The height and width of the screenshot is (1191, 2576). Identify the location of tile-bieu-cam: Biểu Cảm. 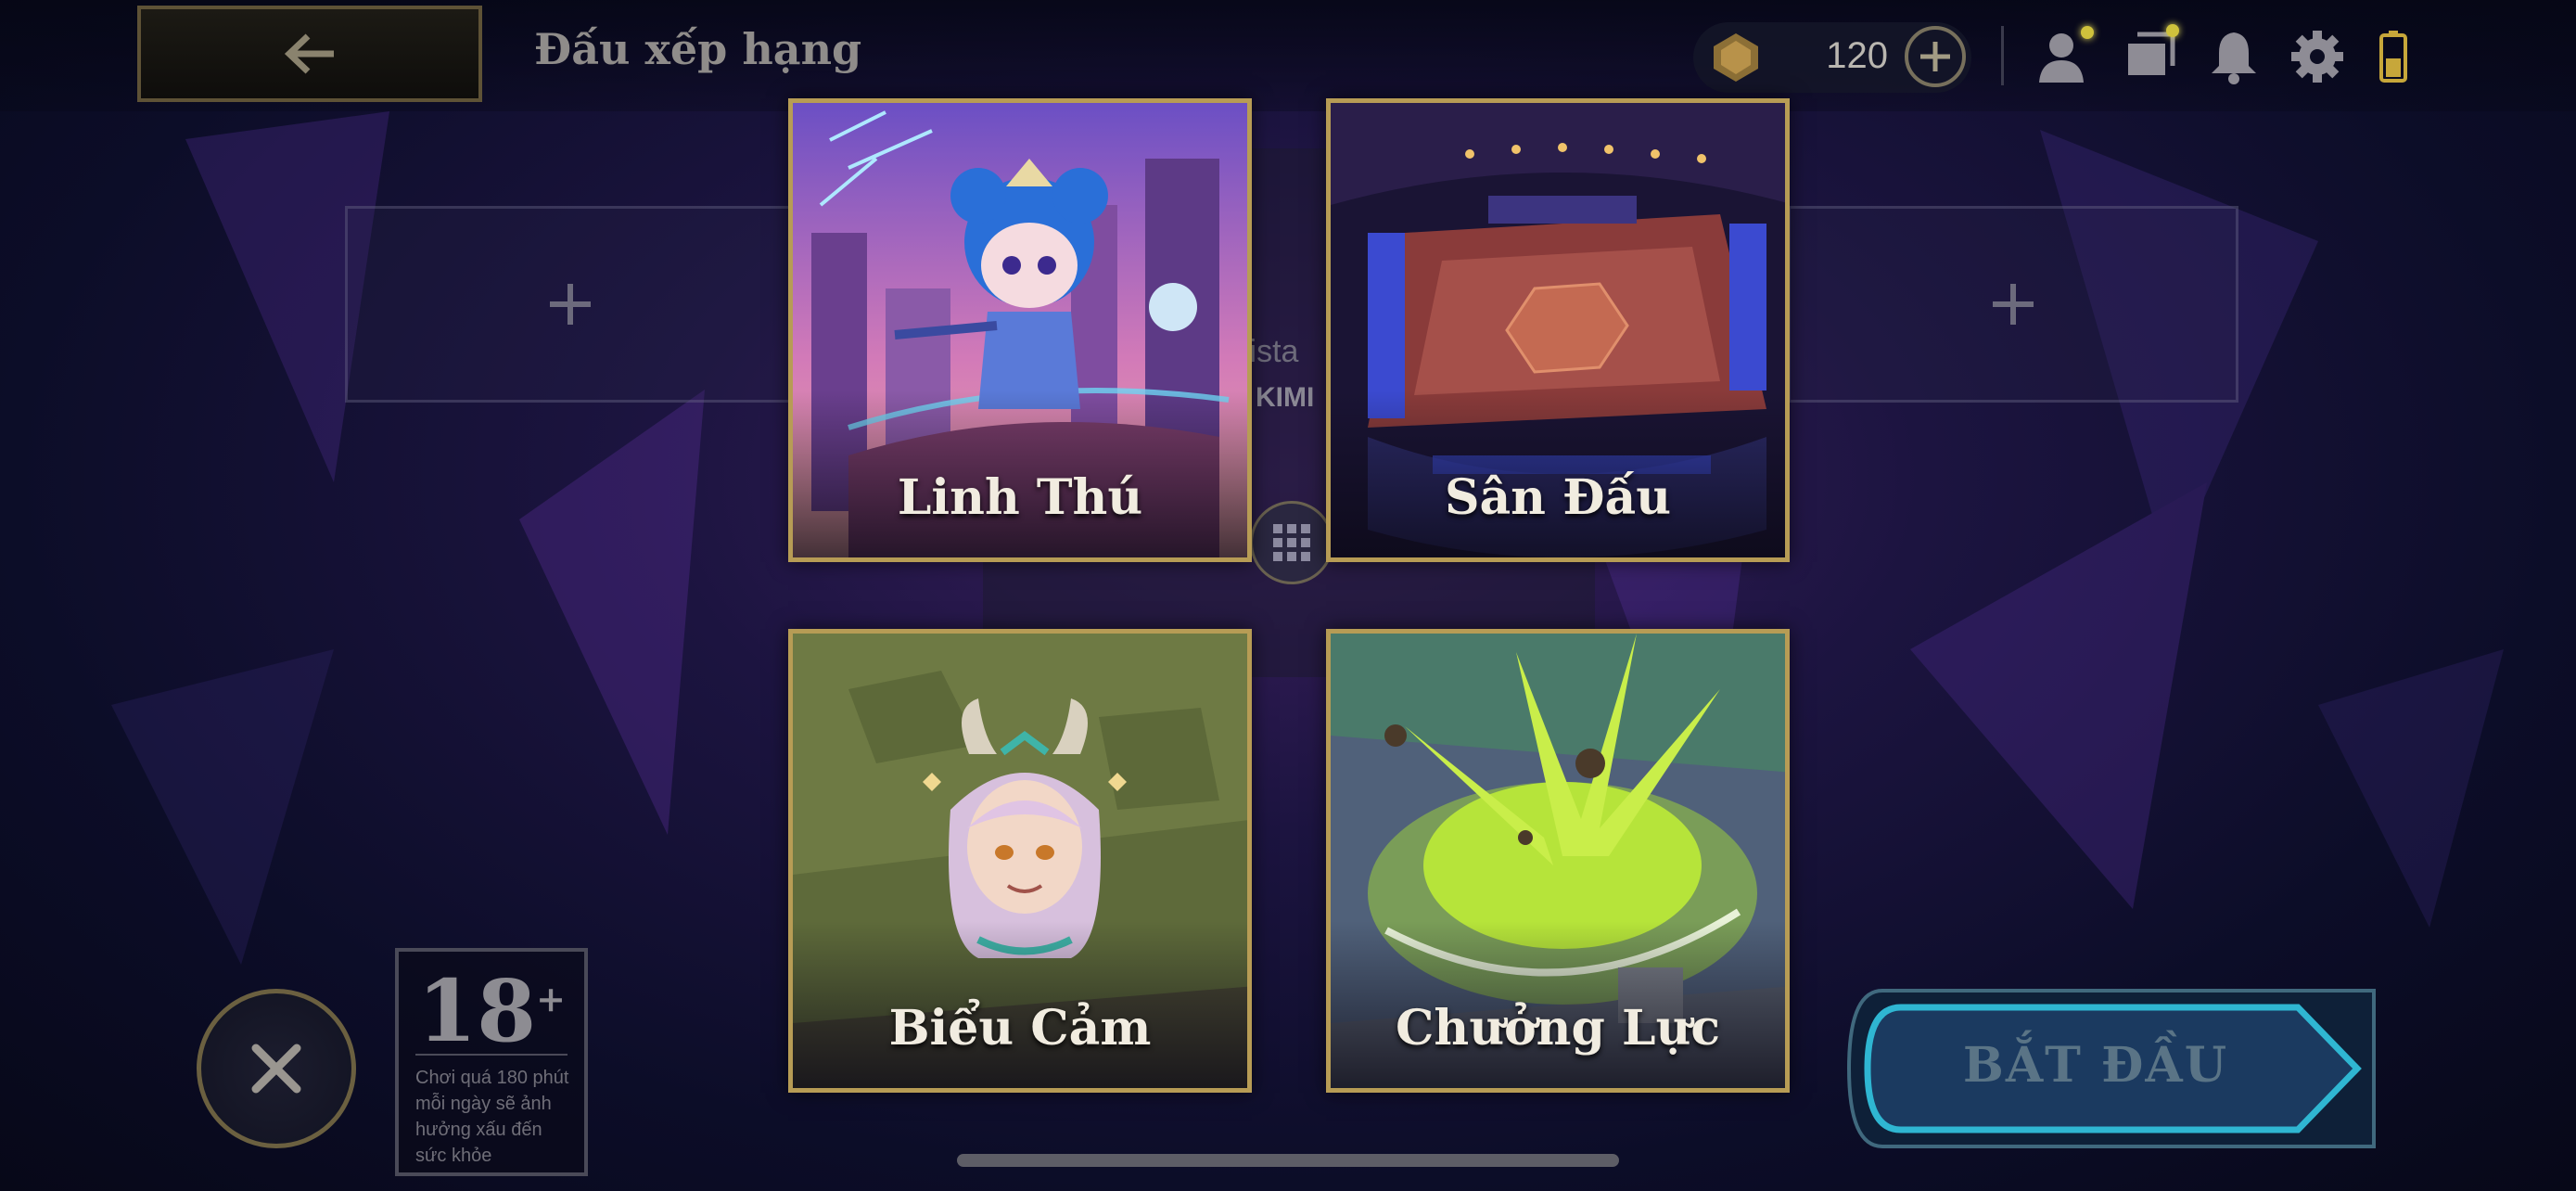
(1020, 861).